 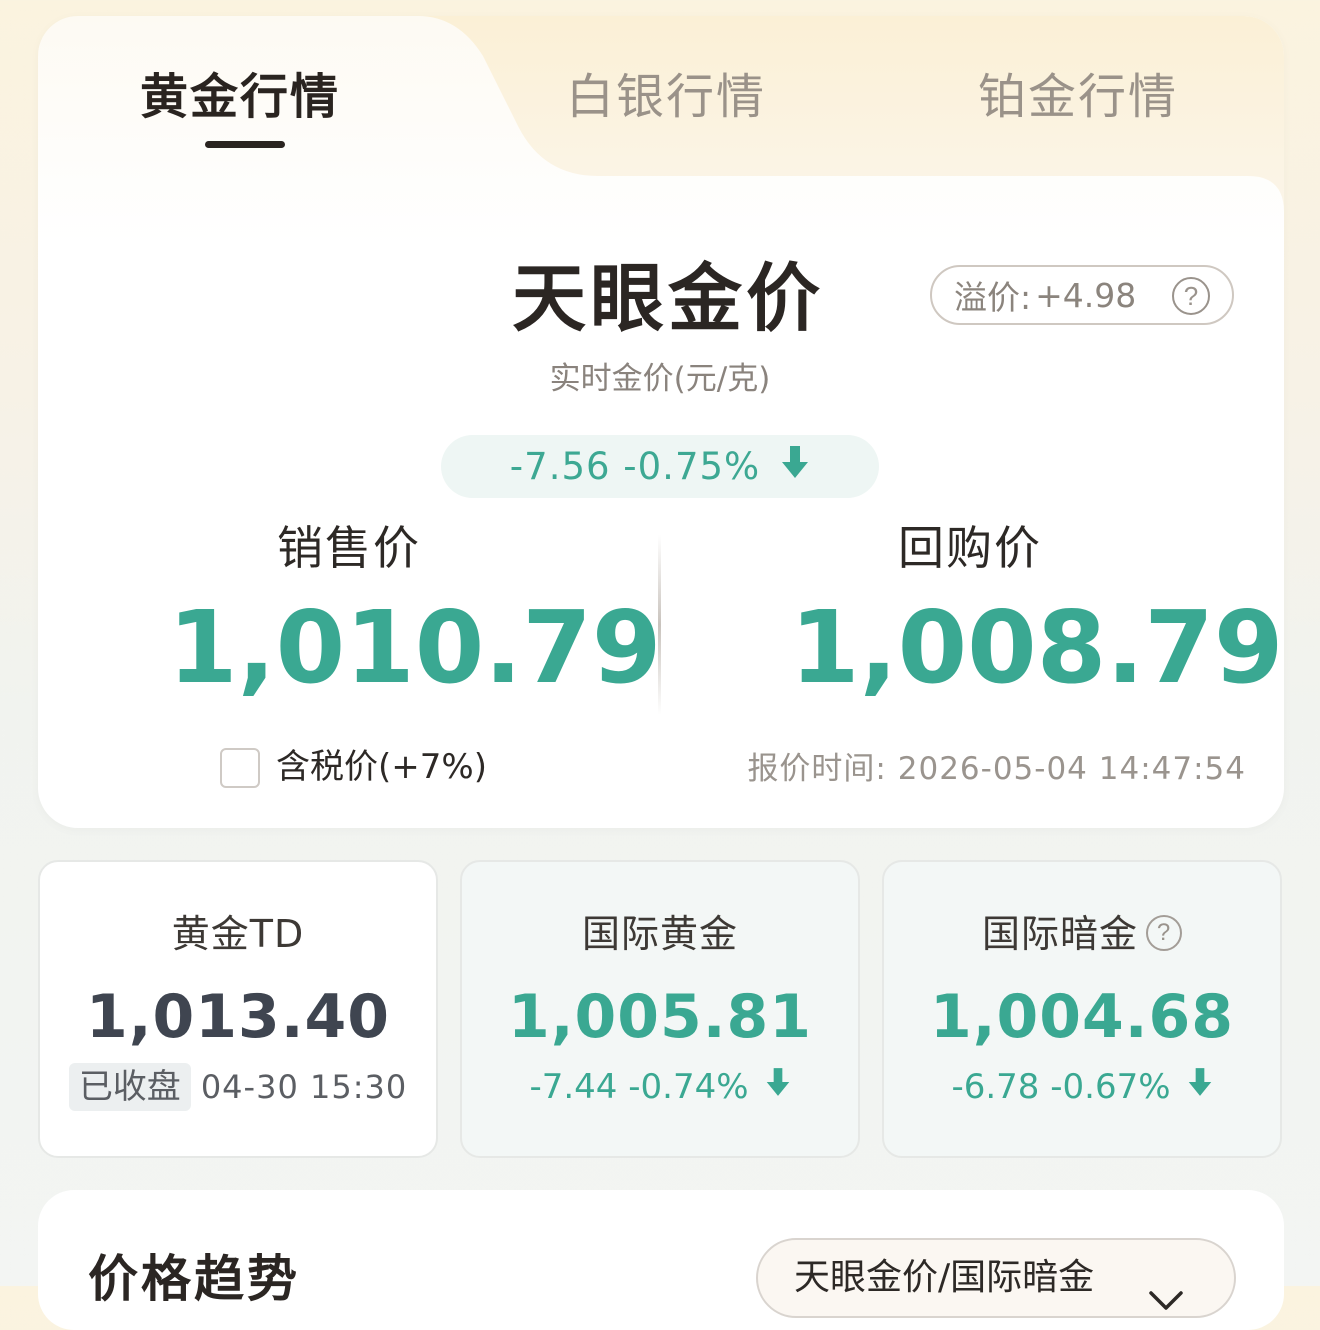 I want to click on card-title-row: 国际暗金?, so click(x=1082, y=934).